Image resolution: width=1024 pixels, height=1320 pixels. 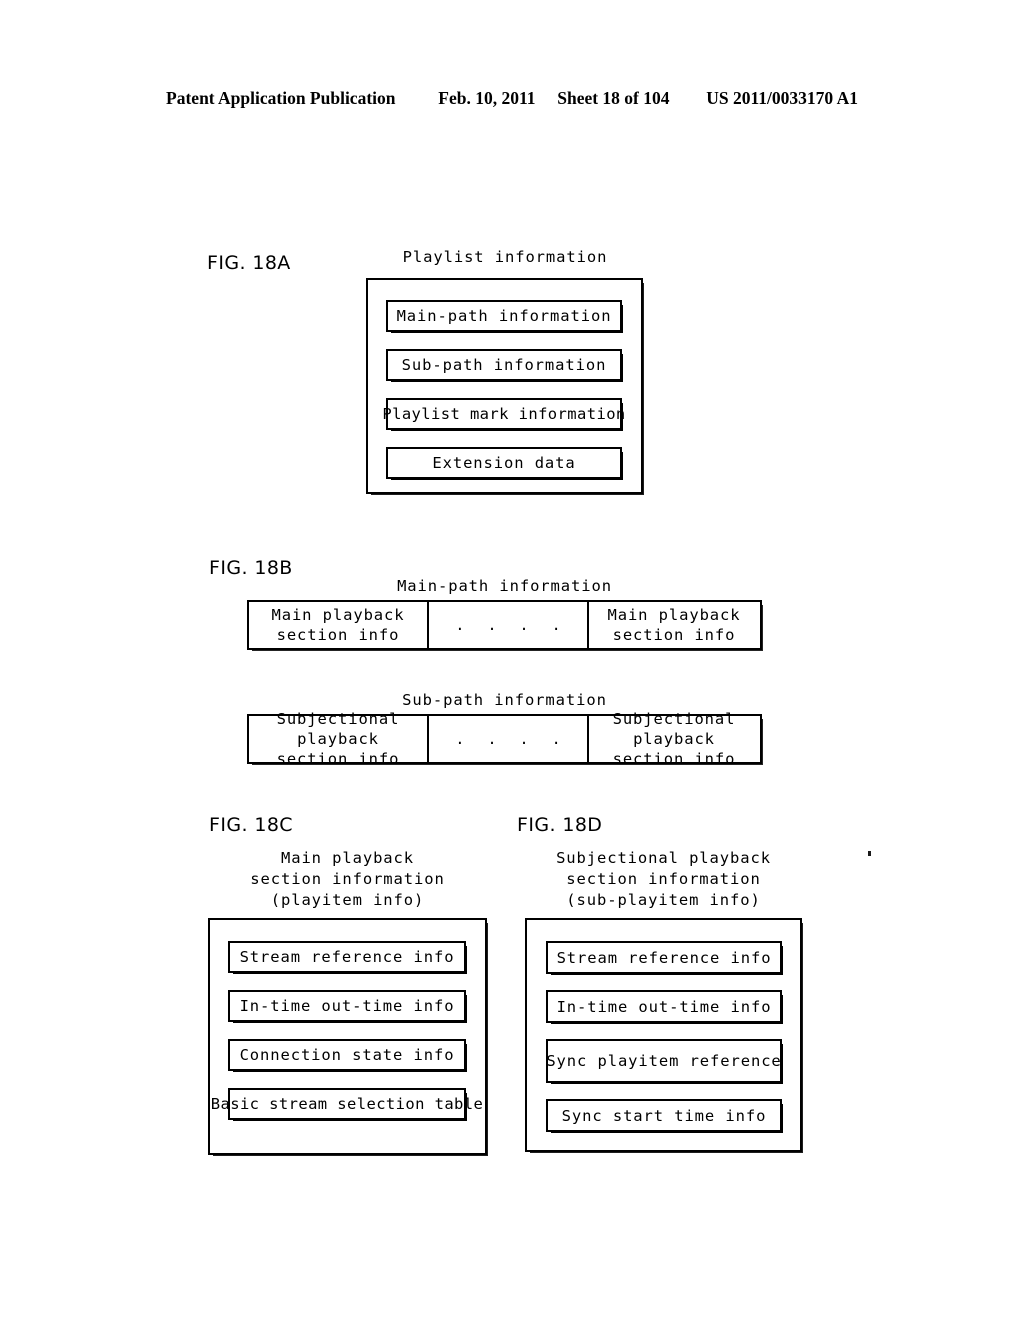 I want to click on table-cell-main-playback-last: Main playback section info, so click(x=673, y=625).